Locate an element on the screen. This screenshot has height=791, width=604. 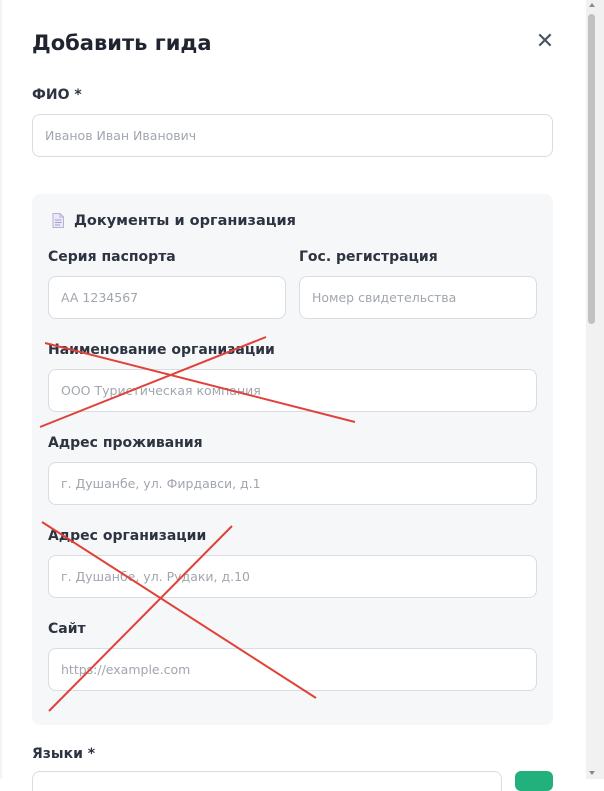
scroll-up-arrow-icon is located at coordinates (592, 5).